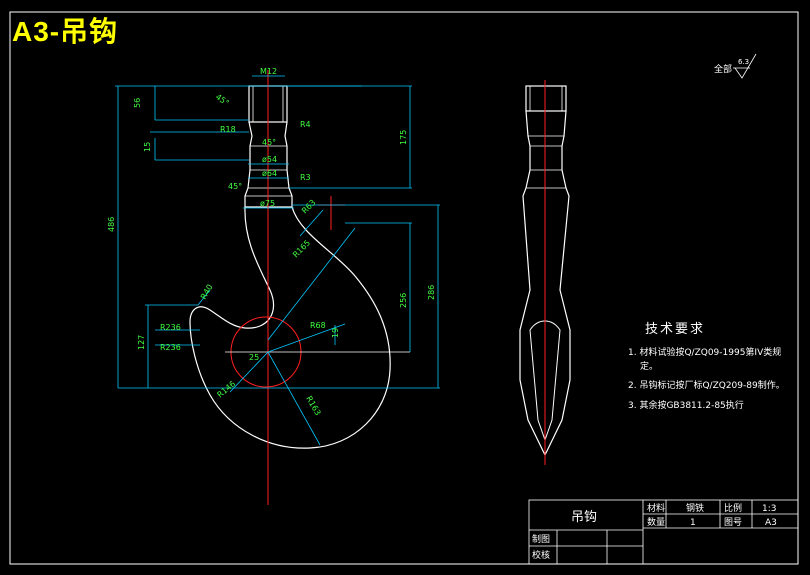 This screenshot has height=575, width=810. What do you see at coordinates (693, 523) in the screenshot?
I see `quantity-value: 1` at bounding box center [693, 523].